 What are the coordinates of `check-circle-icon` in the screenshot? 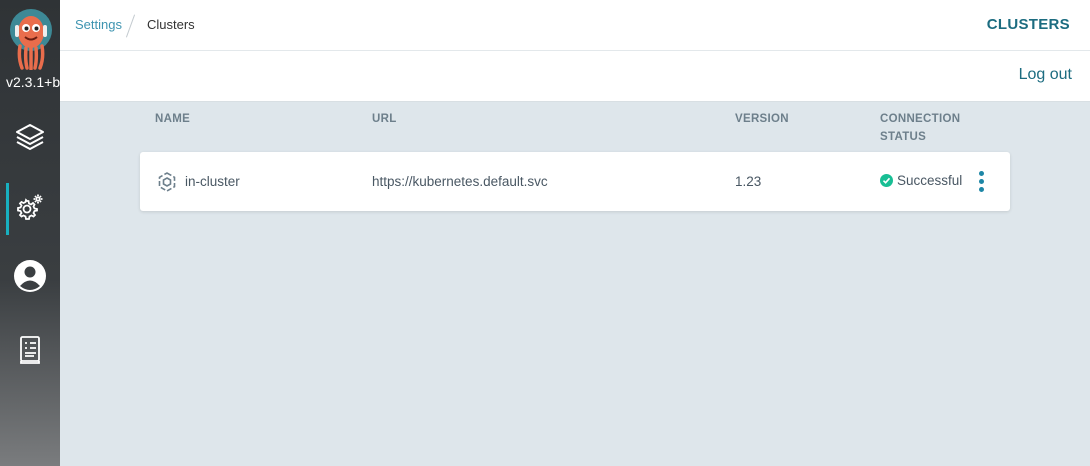 It's located at (886, 180).